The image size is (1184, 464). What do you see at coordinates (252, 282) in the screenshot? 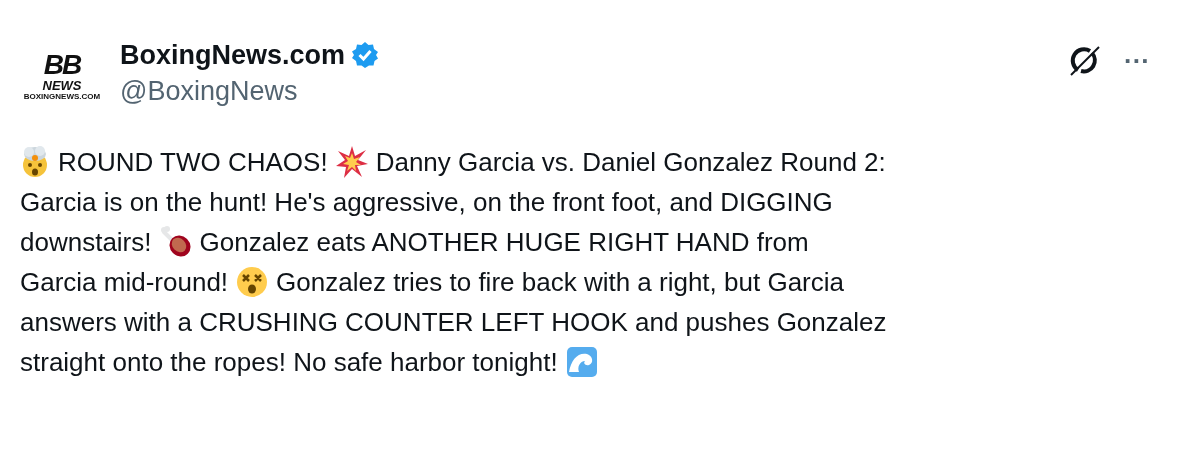
I see `dizzy-face-icon` at bounding box center [252, 282].